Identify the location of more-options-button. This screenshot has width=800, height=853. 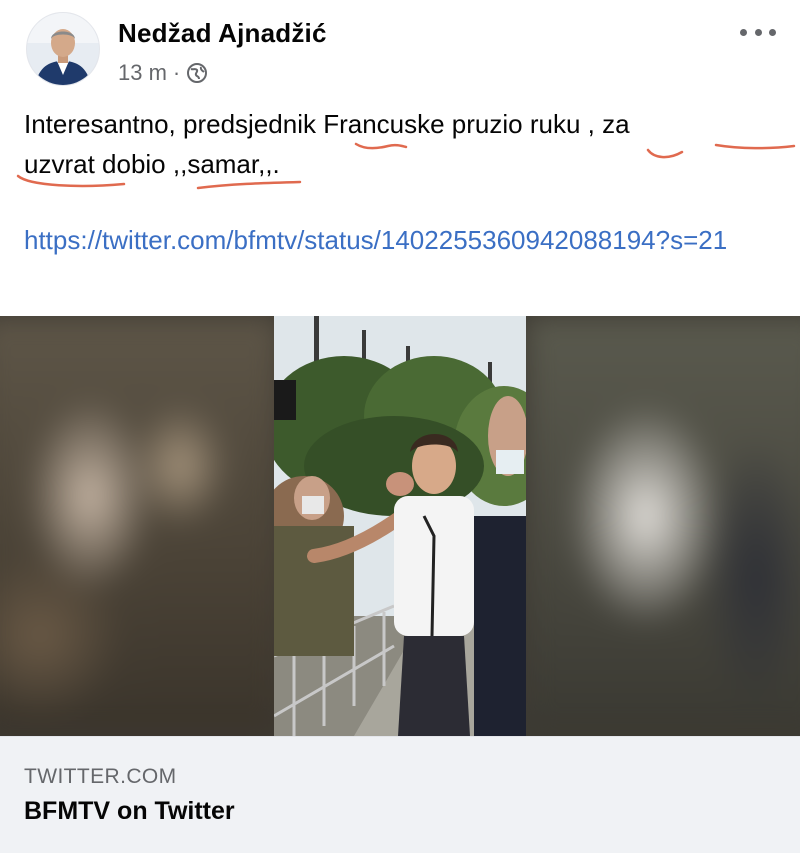
(758, 32).